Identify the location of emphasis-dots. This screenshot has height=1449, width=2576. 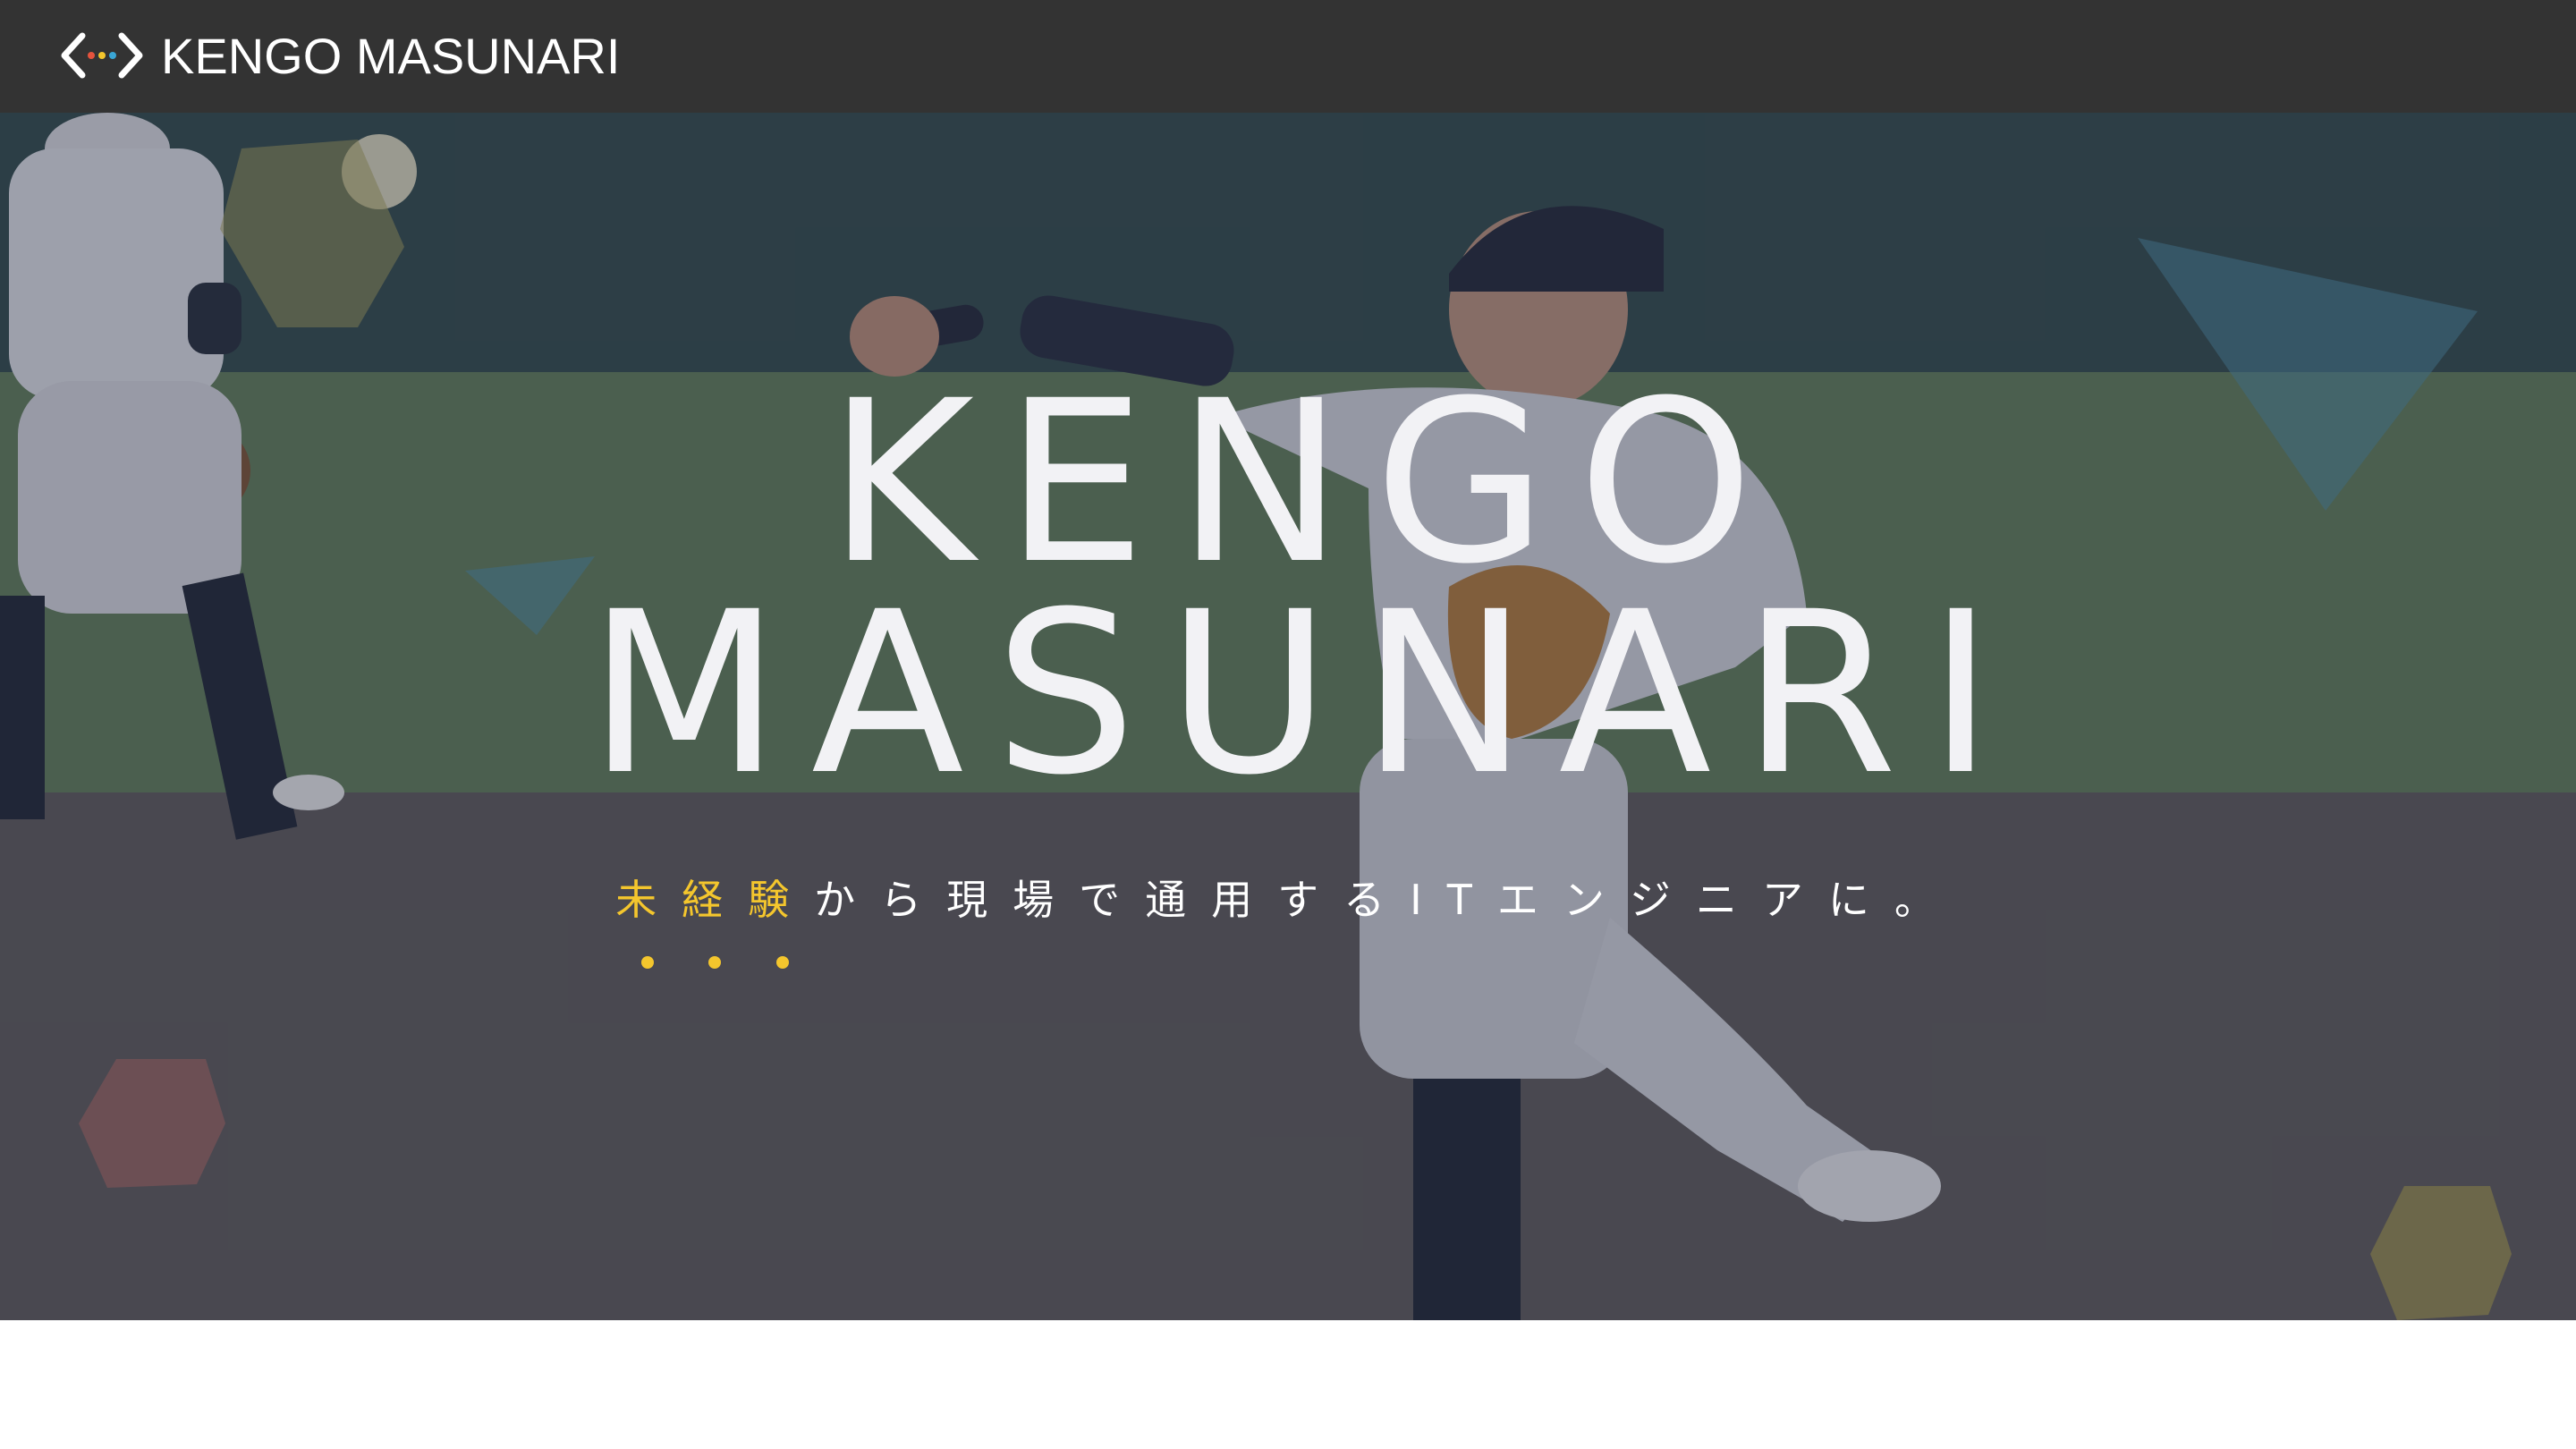
(715, 963).